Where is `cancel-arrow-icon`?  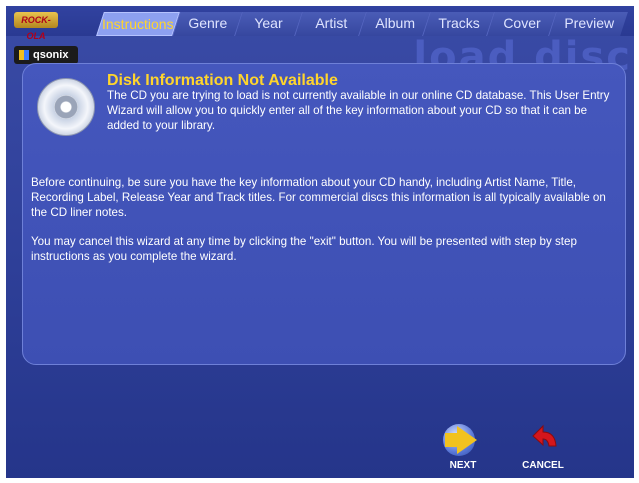 cancel-arrow-icon is located at coordinates (544, 435).